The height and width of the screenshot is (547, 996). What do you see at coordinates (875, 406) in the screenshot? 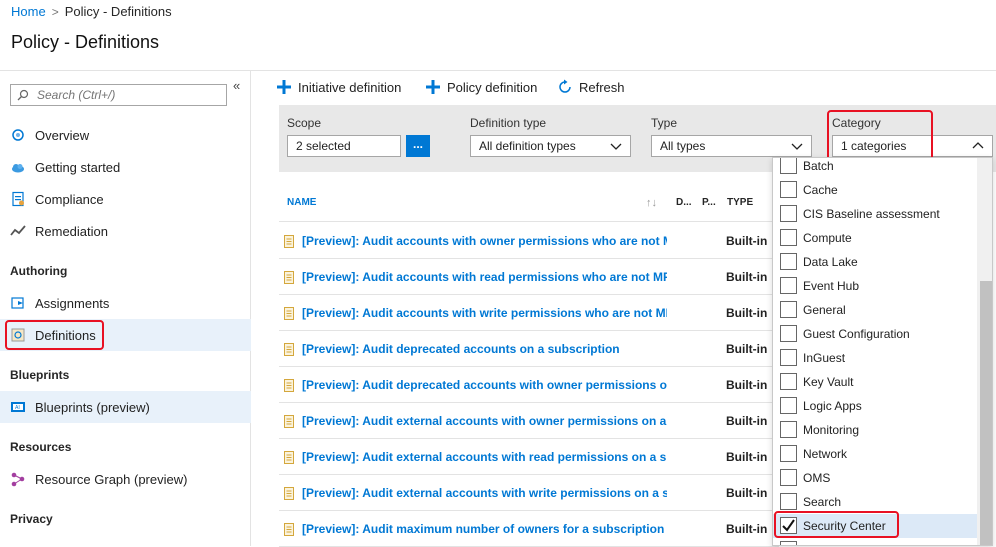
I see `category-option: Logic Apps` at bounding box center [875, 406].